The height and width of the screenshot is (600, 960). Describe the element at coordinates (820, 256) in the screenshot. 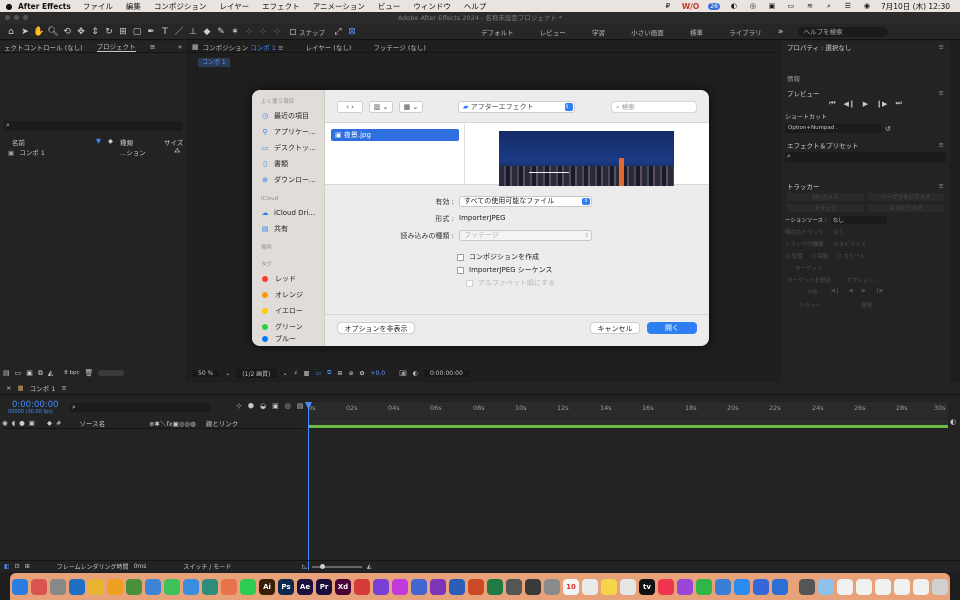

I see `rotation-checkbox: ☐ 回転` at that location.